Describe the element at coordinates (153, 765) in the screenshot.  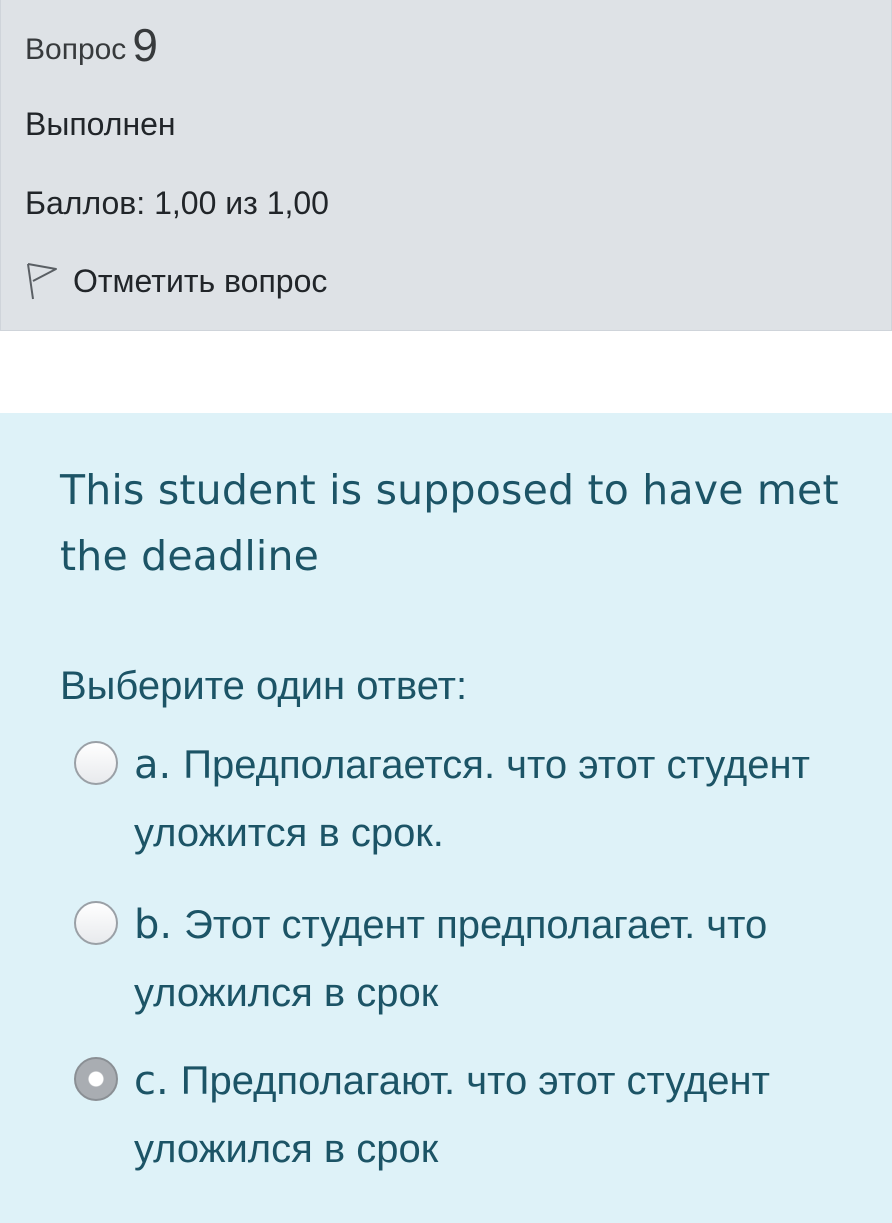
I see `answer-letter-a: a.` at that location.